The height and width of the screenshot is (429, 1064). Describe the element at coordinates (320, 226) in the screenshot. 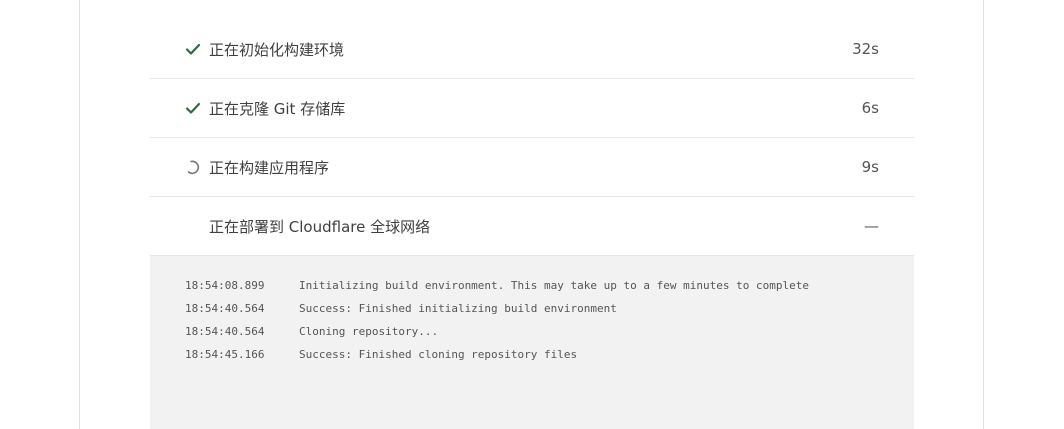

I see `step-label: 正在部署到 Cloudflare 全球网络` at that location.